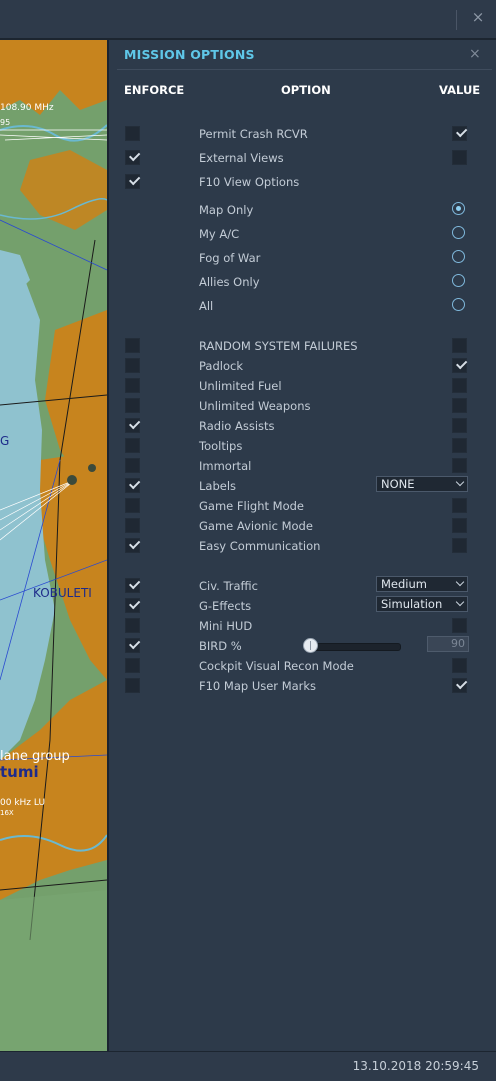 This screenshot has height=1081, width=496. Describe the element at coordinates (459, 405) in the screenshot. I see `value-checkbox-unlimited-weapons` at that location.